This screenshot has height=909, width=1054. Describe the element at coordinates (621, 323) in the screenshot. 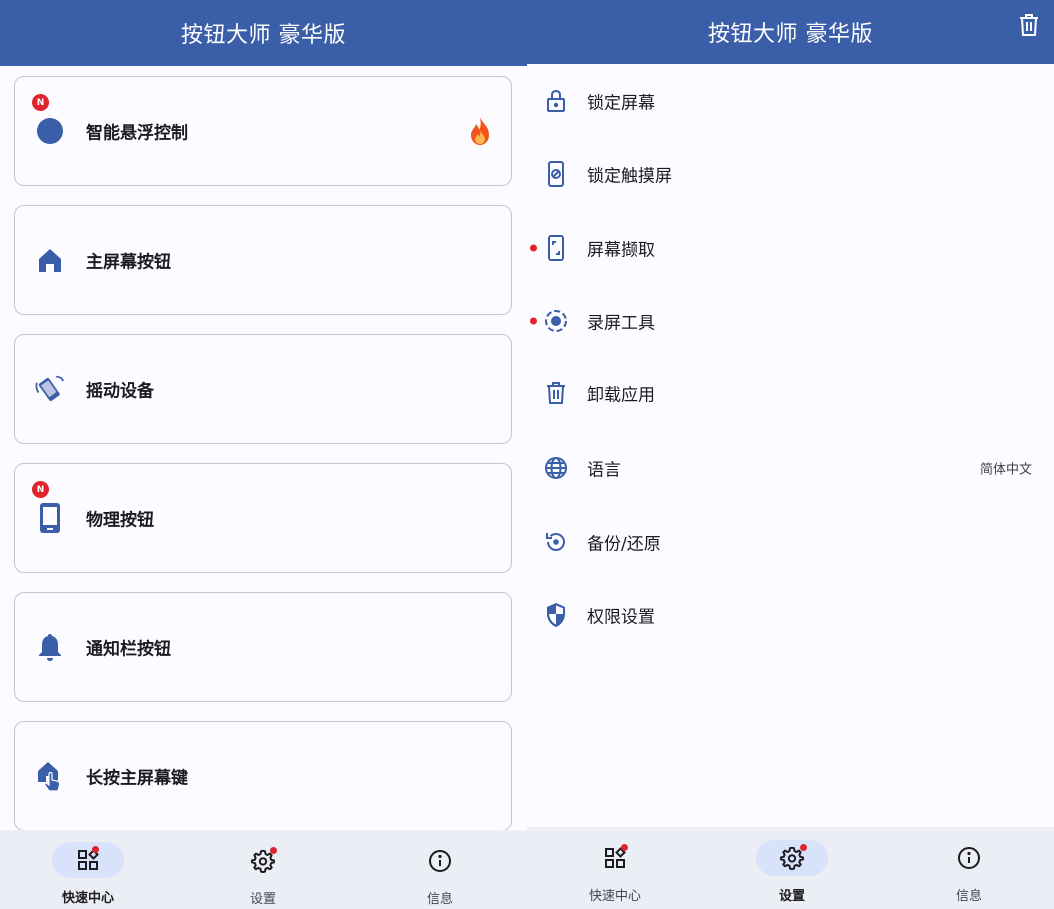

I see `settings-item-label: 录屏工具` at that location.